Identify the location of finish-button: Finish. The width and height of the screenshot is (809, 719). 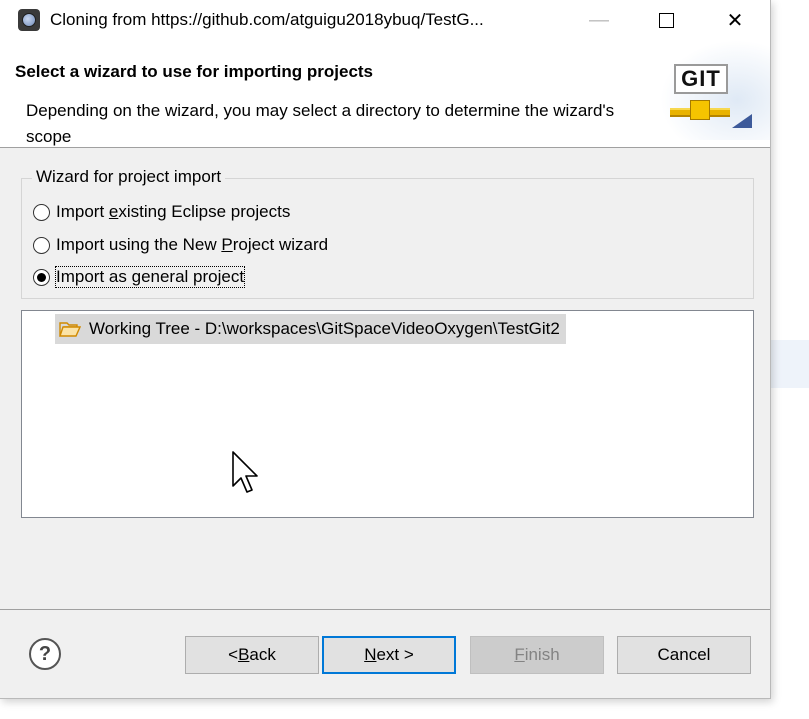
(537, 655).